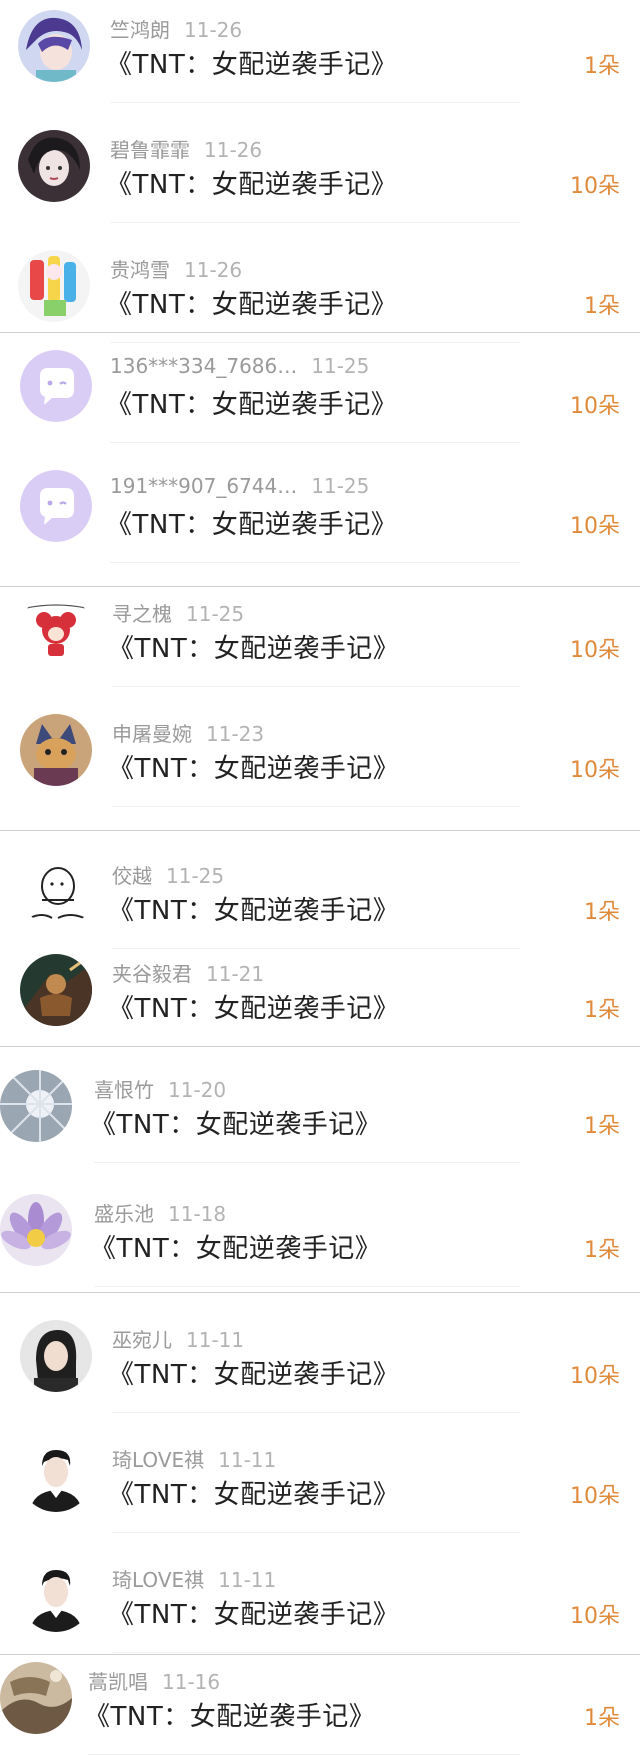 This screenshot has height=1756, width=640. I want to click on list-item: 蒿凯唱 11-16 《TNT：女配逆袭手记》 1朵, so click(320, 1706).